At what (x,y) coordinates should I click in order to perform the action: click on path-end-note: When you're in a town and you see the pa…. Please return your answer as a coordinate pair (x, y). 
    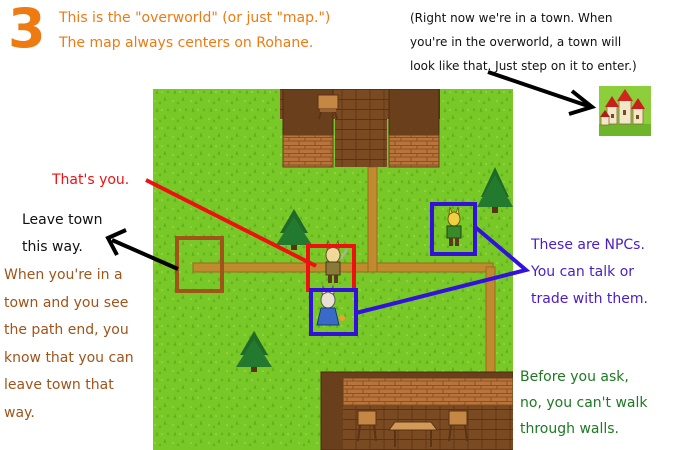
    Looking at the image, I should click on (69, 344).